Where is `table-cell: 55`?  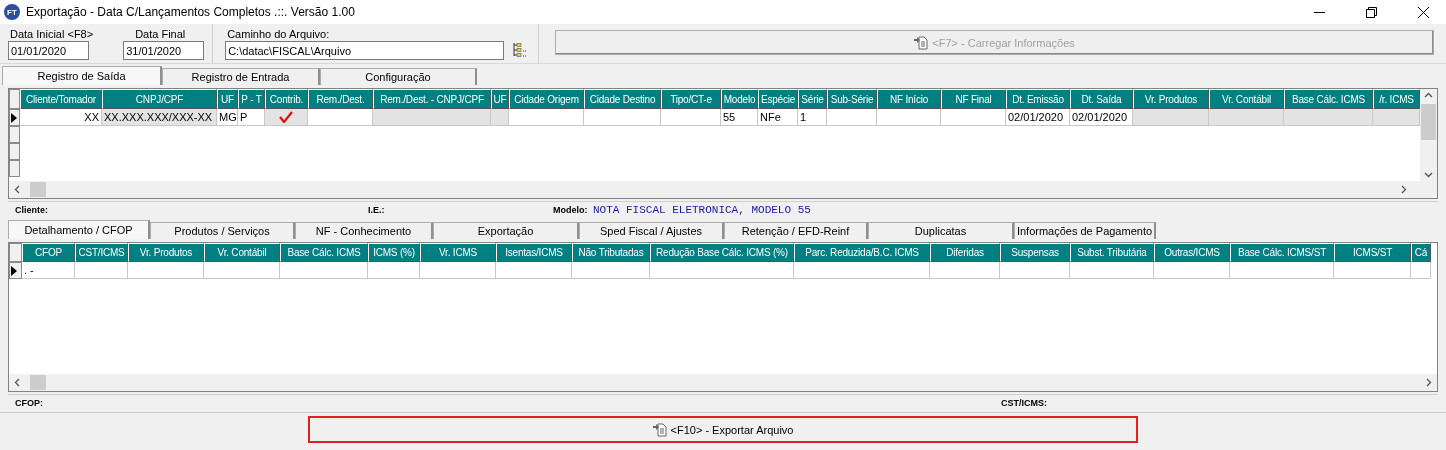
table-cell: 55 is located at coordinates (739, 117).